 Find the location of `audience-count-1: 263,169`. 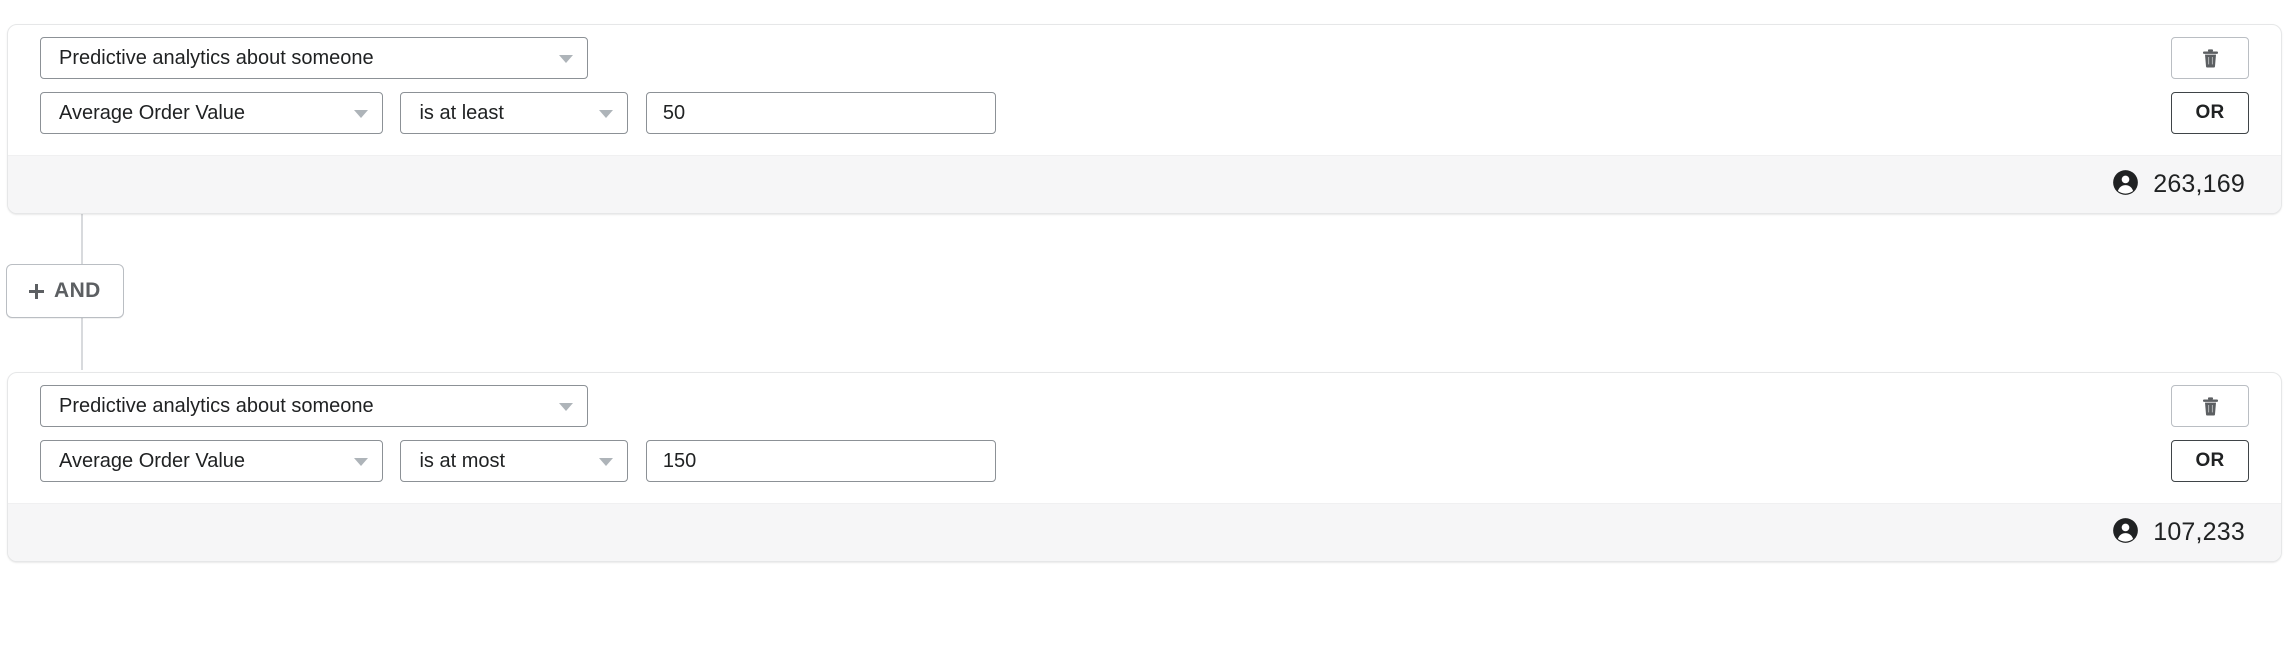

audience-count-1: 263,169 is located at coordinates (2178, 185).